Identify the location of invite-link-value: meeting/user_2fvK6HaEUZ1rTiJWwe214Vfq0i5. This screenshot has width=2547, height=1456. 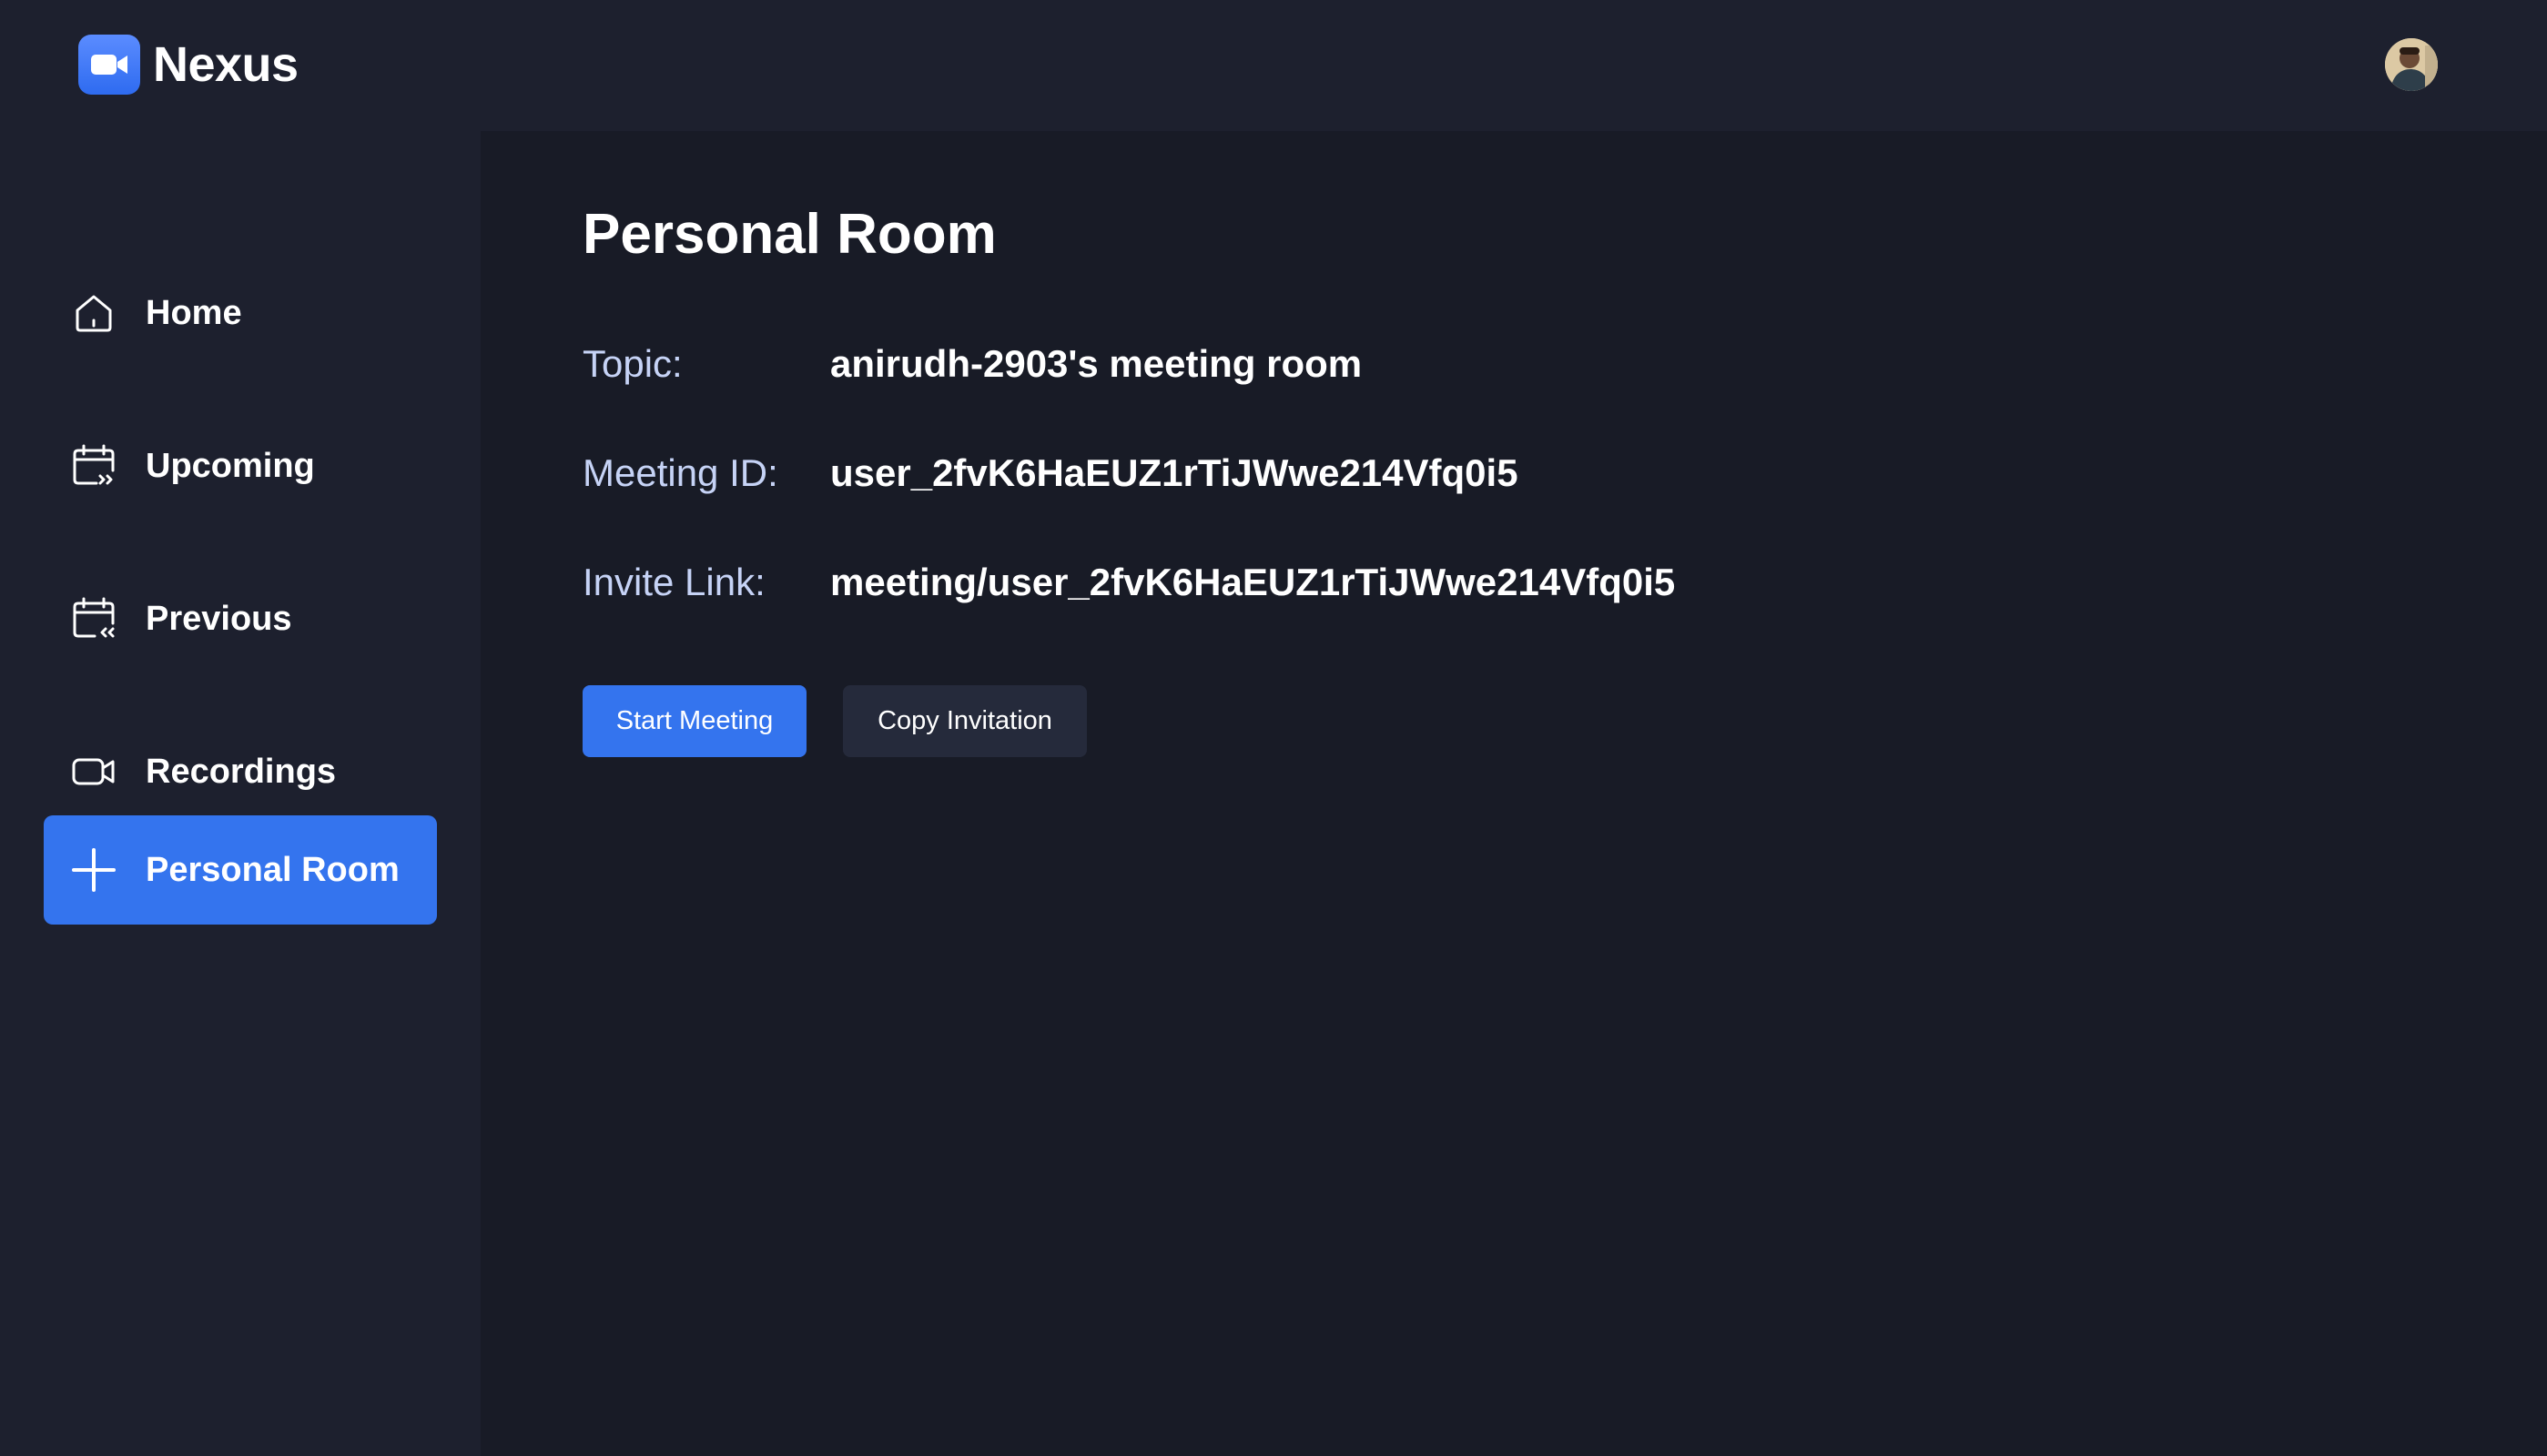
(1253, 582).